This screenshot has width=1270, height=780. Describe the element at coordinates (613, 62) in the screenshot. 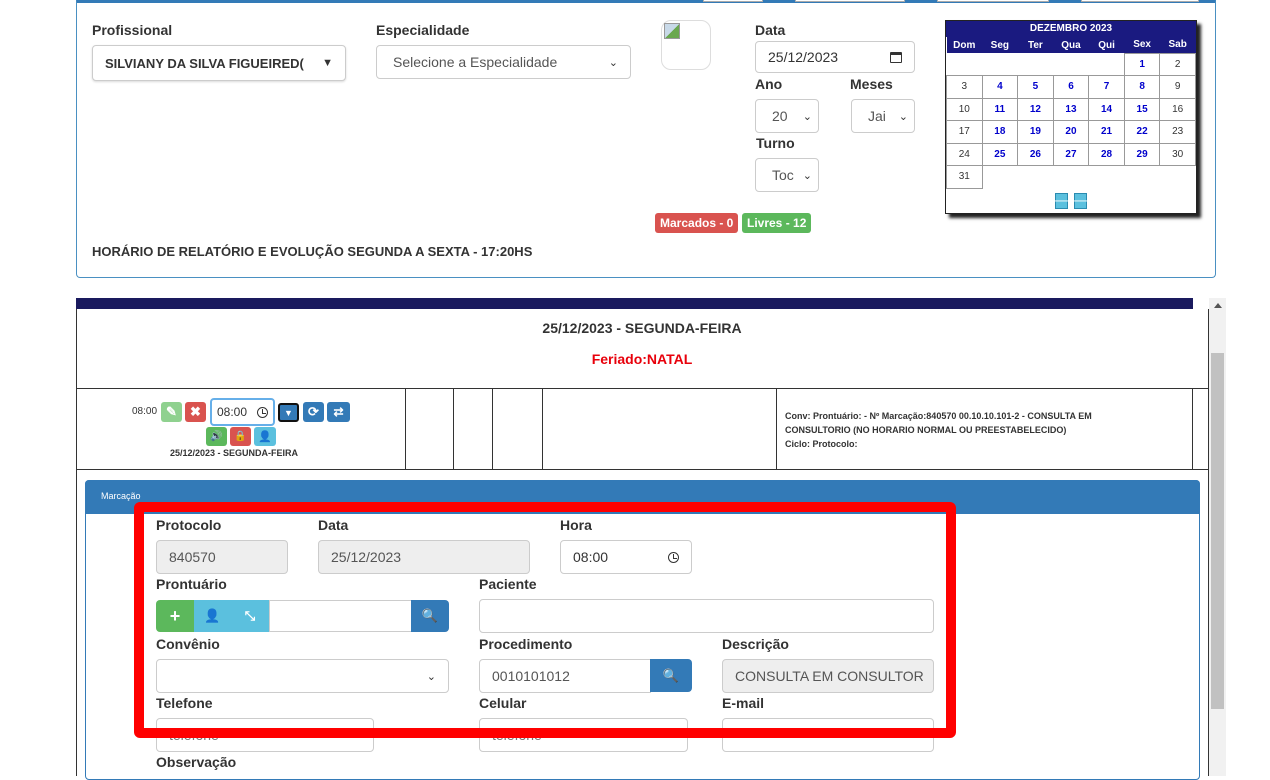

I see `chevron-down-icon: ⌄` at that location.